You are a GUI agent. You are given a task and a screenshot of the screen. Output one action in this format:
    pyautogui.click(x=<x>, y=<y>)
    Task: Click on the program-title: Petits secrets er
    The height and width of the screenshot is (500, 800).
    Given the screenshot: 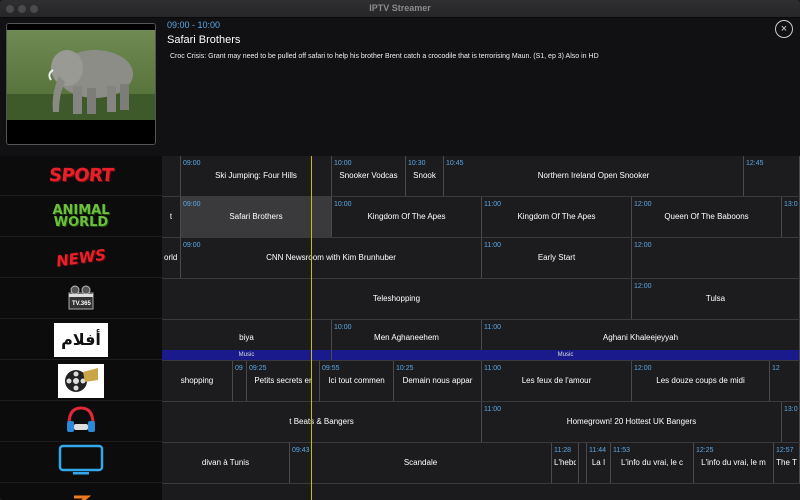 What is the action you would take?
    pyautogui.click(x=283, y=380)
    